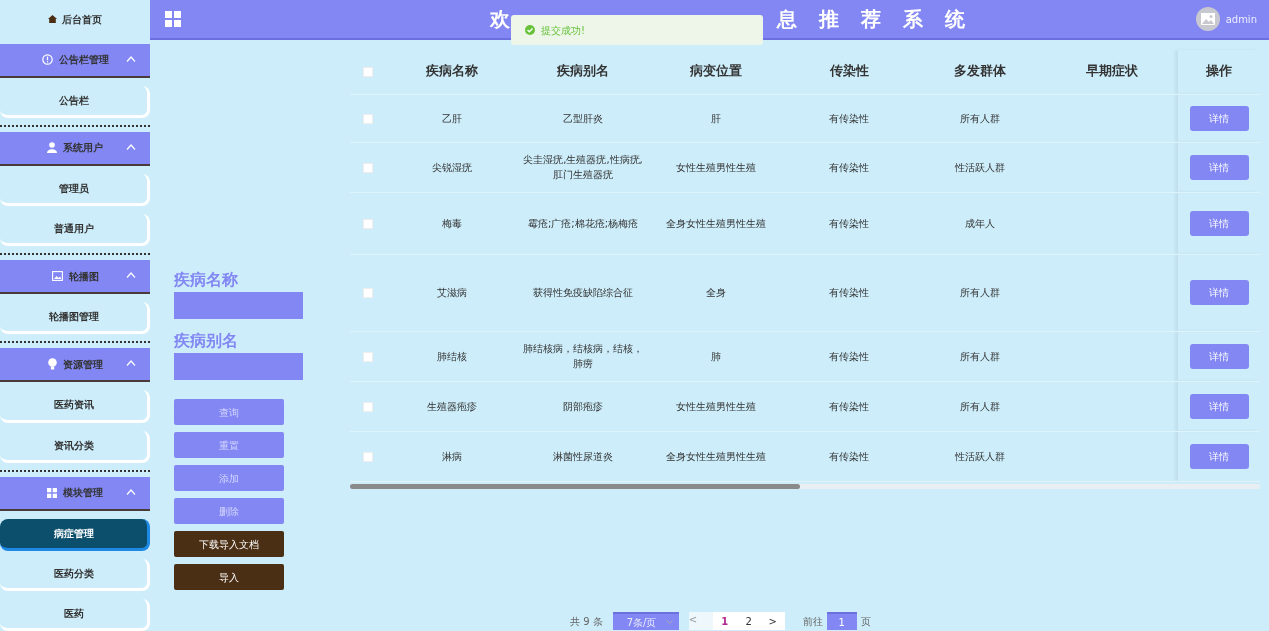 Image resolution: width=1269 pixels, height=631 pixels. Describe the element at coordinates (75, 230) in the screenshot. I see `menu-item: 普通用户` at that location.